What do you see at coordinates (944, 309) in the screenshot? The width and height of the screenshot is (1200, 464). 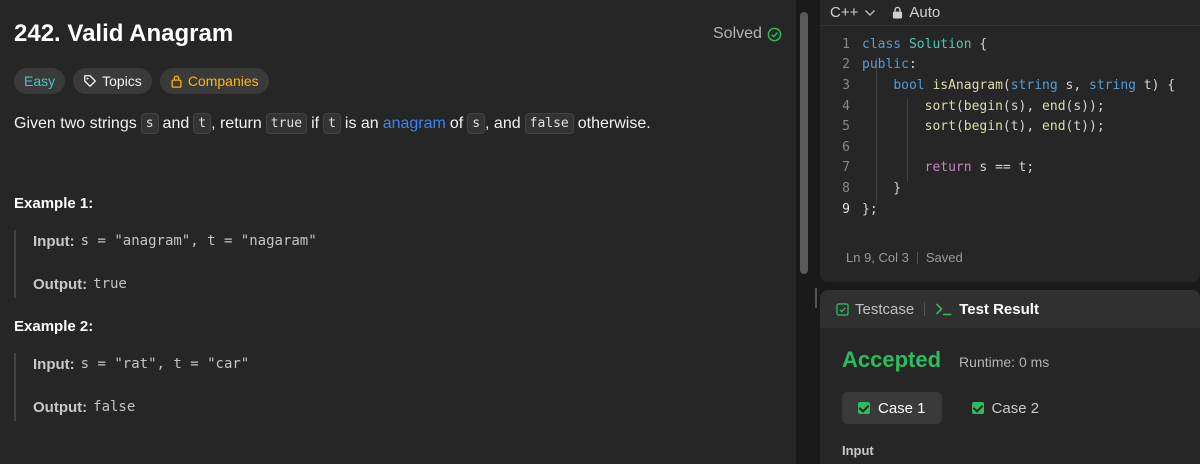 I see `terminal-icon` at bounding box center [944, 309].